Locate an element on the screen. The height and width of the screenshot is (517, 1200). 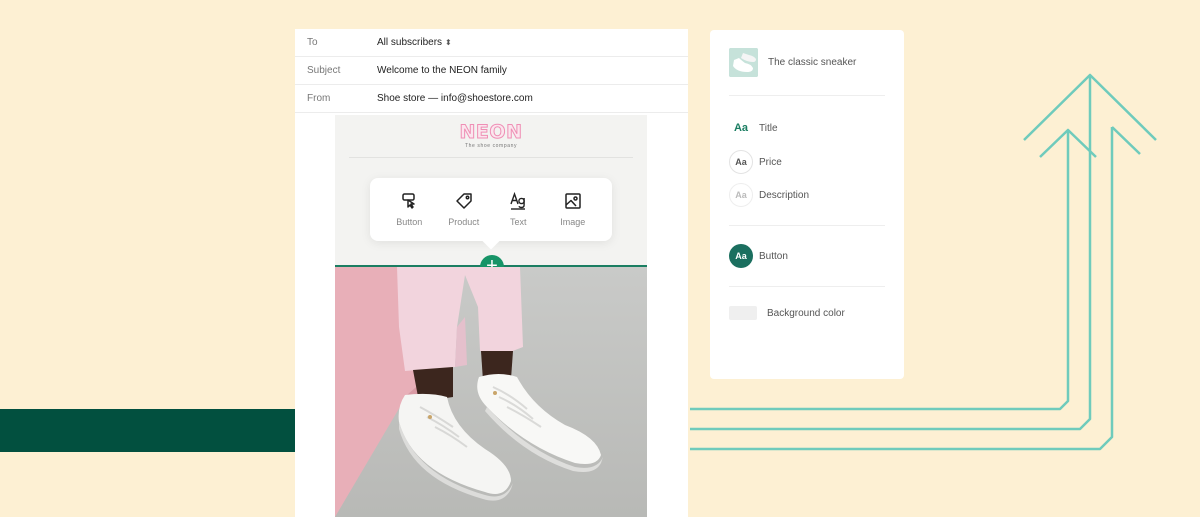
to-row: To All subscribers ⬍ is located at coordinates (491, 43).